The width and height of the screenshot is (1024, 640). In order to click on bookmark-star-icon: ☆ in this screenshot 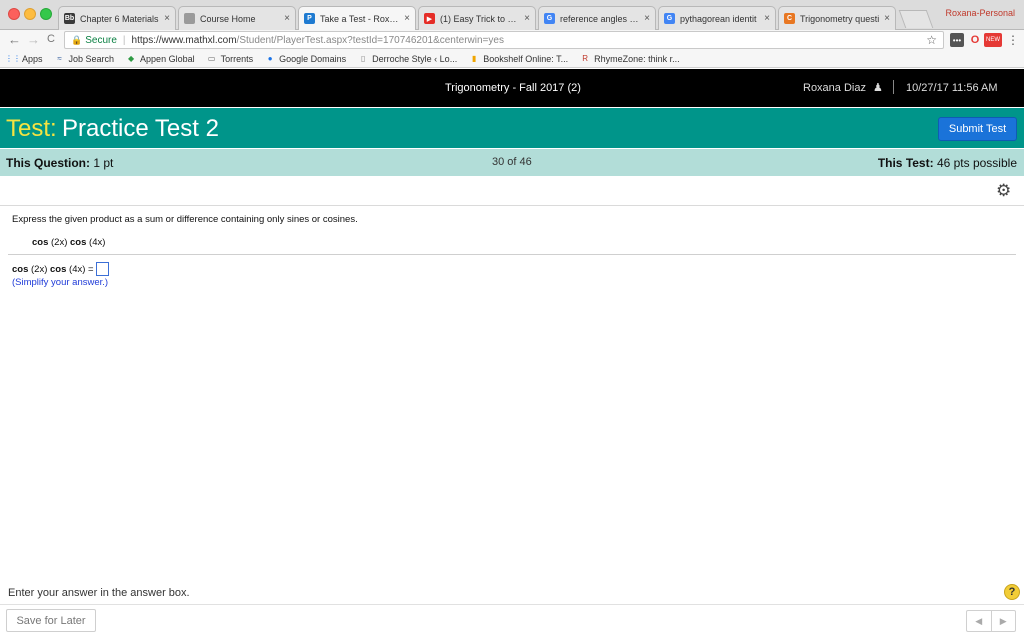, I will do `click(931, 40)`.